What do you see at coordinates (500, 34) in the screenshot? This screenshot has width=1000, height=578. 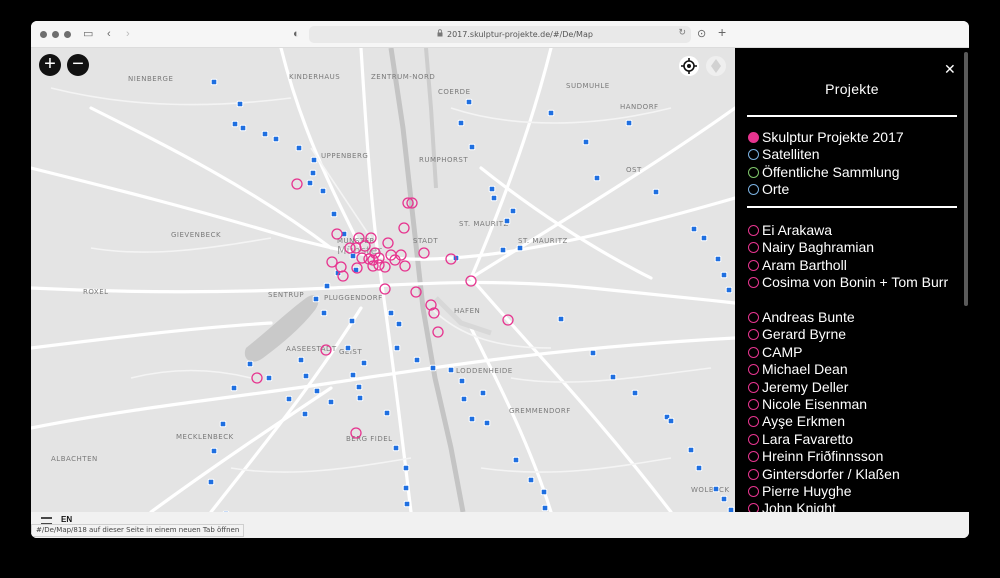 I see `address-bar: 2017.skulptur-projekte.de/#/De/Map ↻` at bounding box center [500, 34].